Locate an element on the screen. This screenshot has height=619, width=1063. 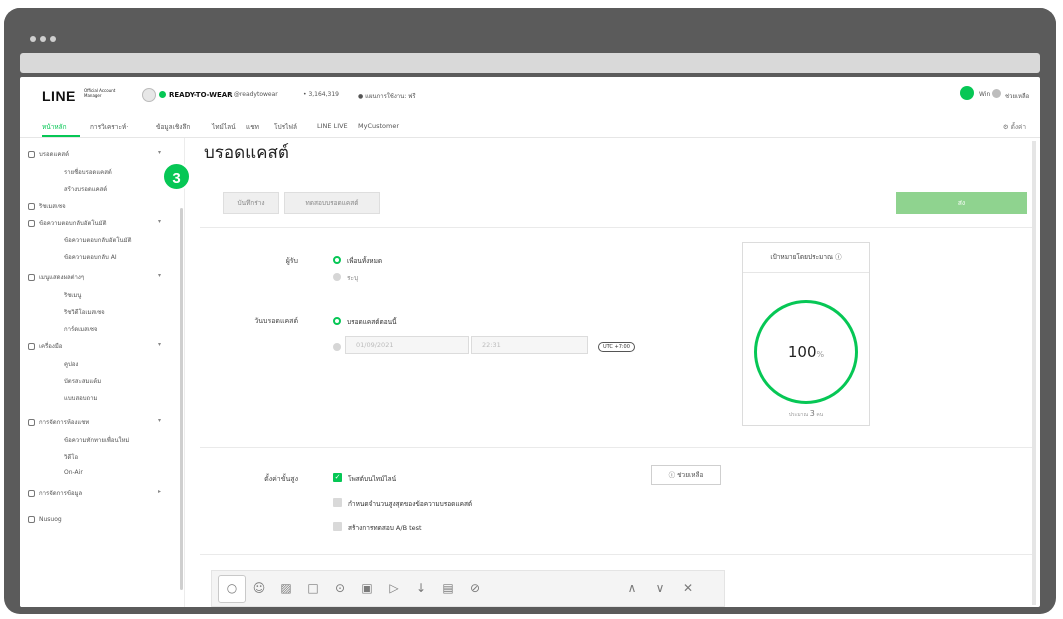
option-specify: ระบุ is located at coordinates (352, 278).